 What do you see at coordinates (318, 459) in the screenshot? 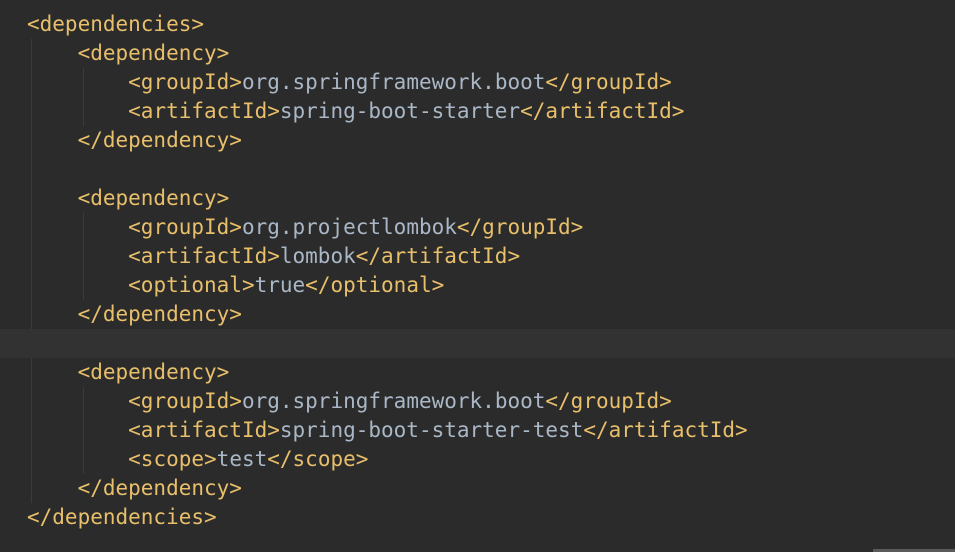
I see `xml-tag: </scope>` at bounding box center [318, 459].